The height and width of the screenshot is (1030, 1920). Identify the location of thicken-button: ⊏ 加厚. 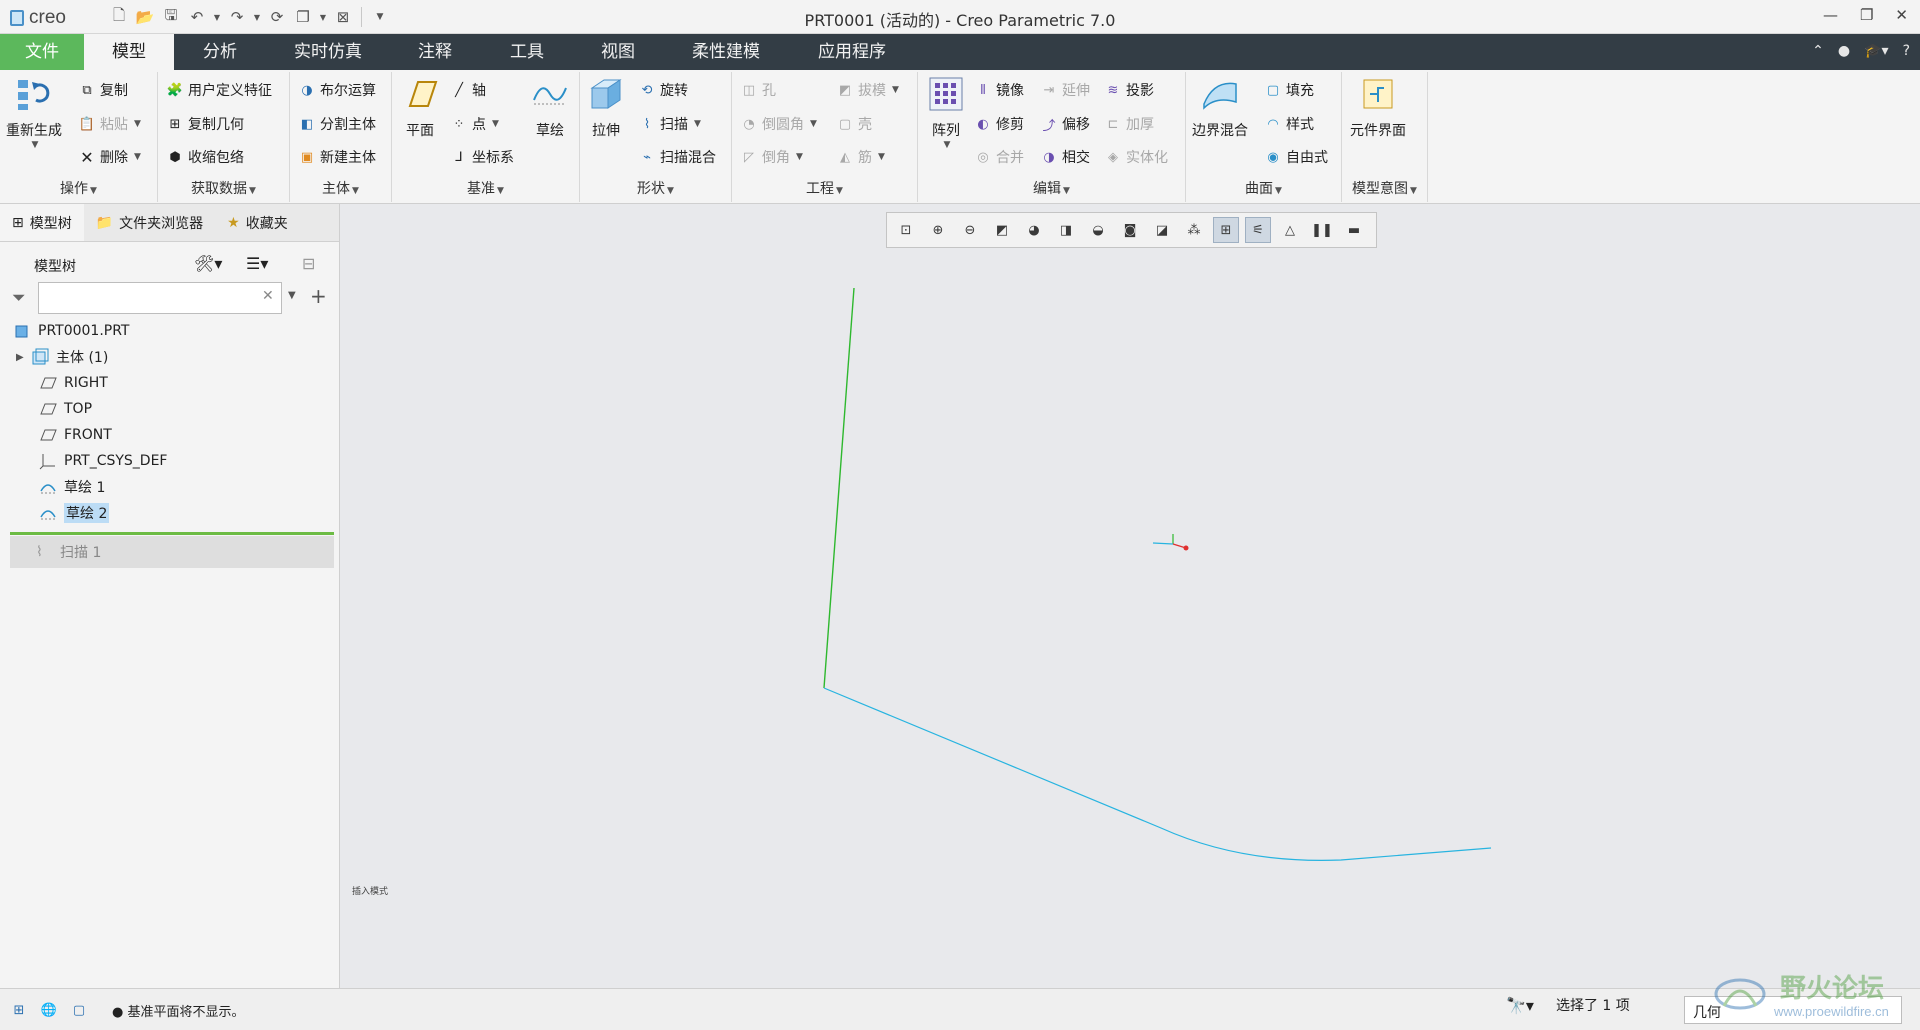
(1129, 124).